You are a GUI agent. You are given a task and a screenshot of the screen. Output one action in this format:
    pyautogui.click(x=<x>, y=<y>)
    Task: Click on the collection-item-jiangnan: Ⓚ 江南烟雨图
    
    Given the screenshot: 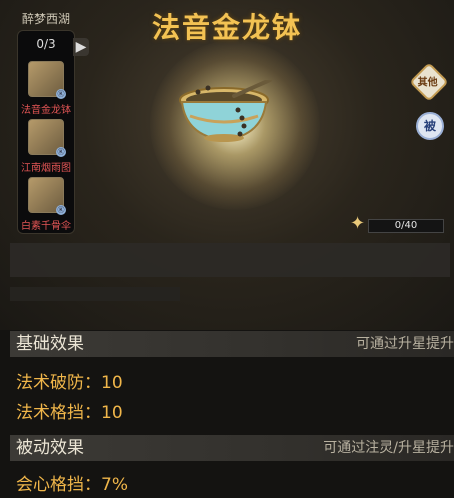 What is the action you would take?
    pyautogui.click(x=46, y=146)
    